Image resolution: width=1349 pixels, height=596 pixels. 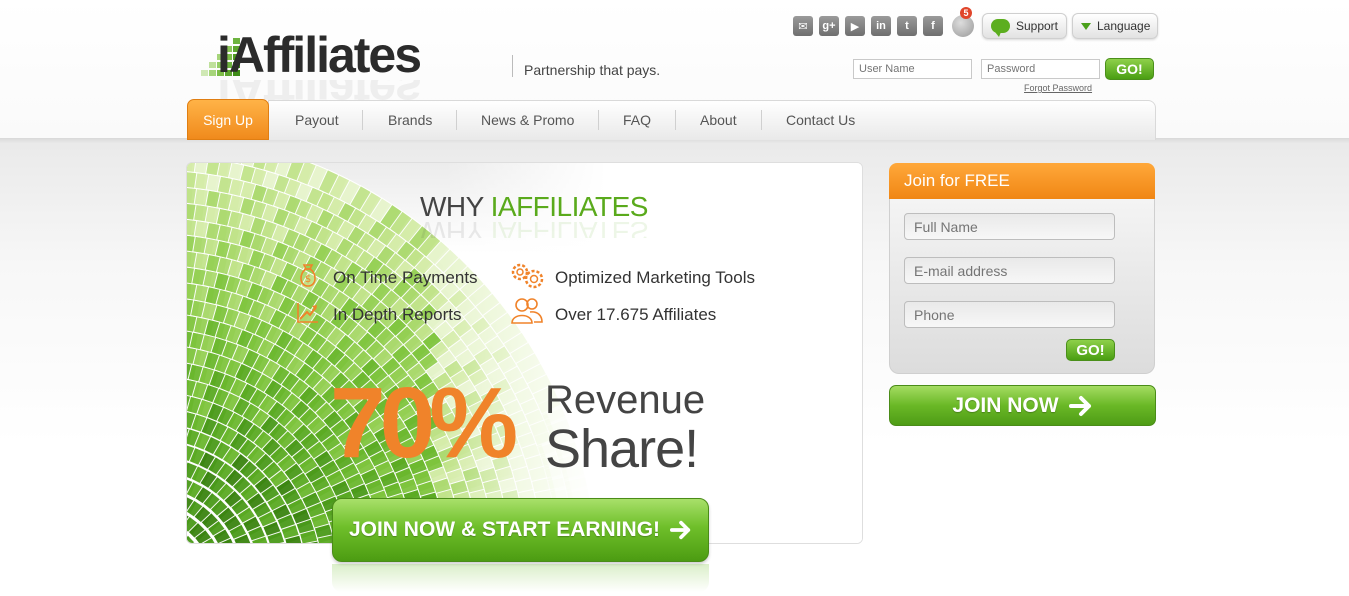 What do you see at coordinates (592, 70) in the screenshot?
I see `tagline: Partnership that pays.` at bounding box center [592, 70].